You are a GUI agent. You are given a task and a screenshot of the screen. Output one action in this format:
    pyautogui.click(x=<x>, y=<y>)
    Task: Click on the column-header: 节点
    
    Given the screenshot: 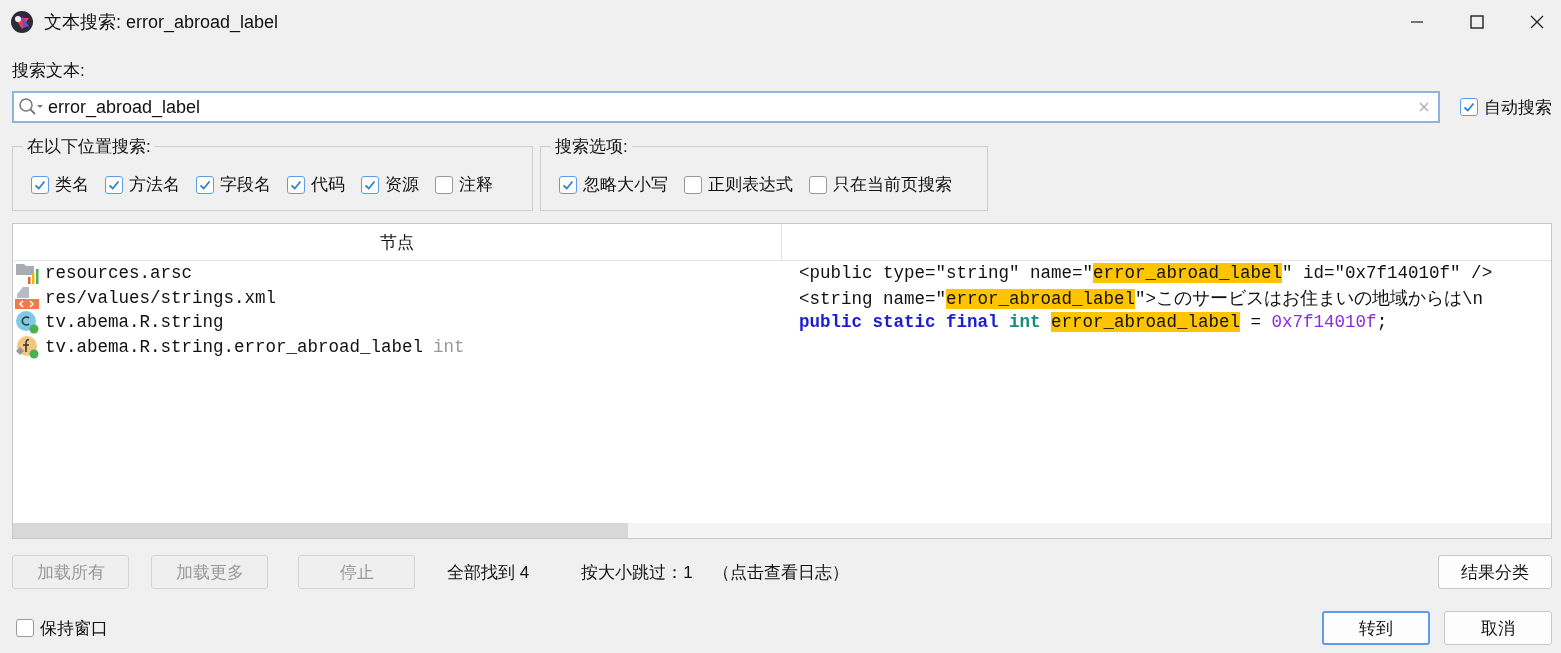 What is the action you would take?
    pyautogui.click(x=397, y=242)
    